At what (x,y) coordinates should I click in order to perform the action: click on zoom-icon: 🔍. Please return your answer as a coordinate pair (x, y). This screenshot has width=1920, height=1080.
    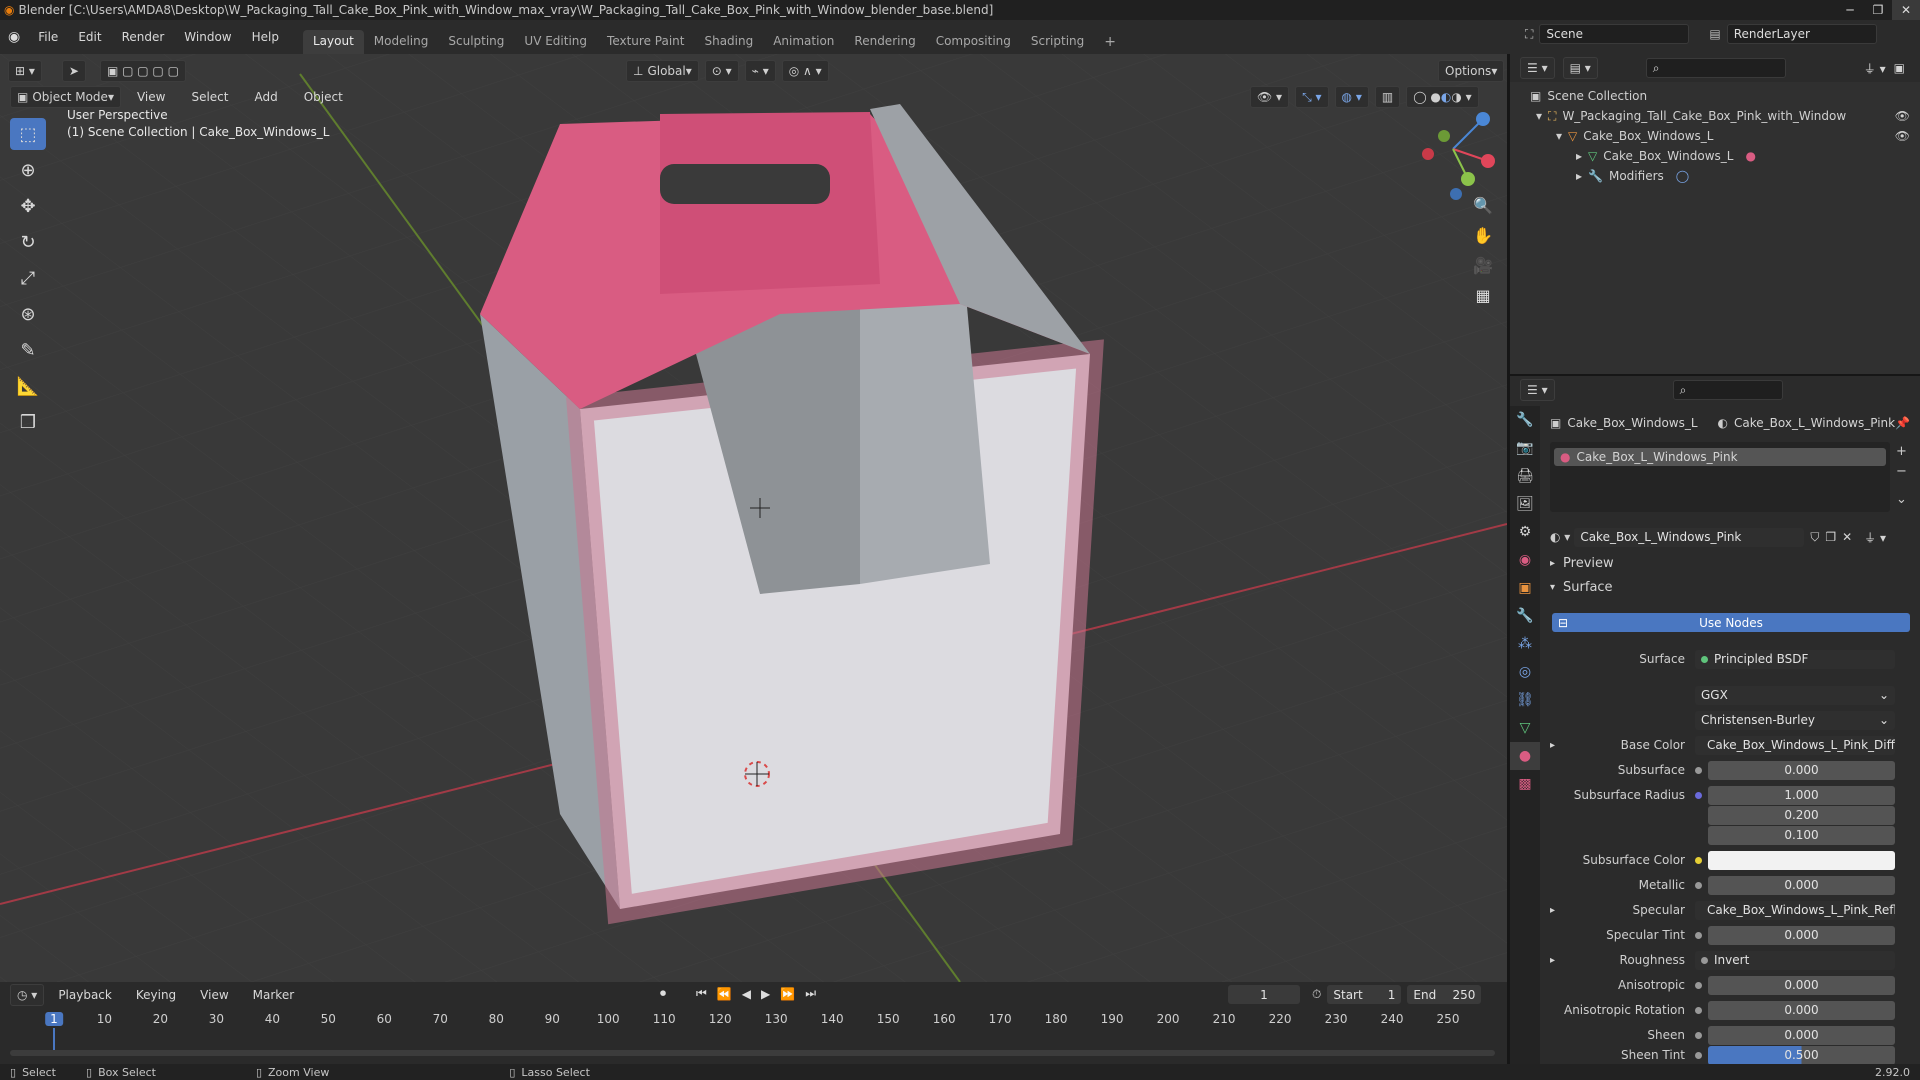
    Looking at the image, I should click on (1483, 205).